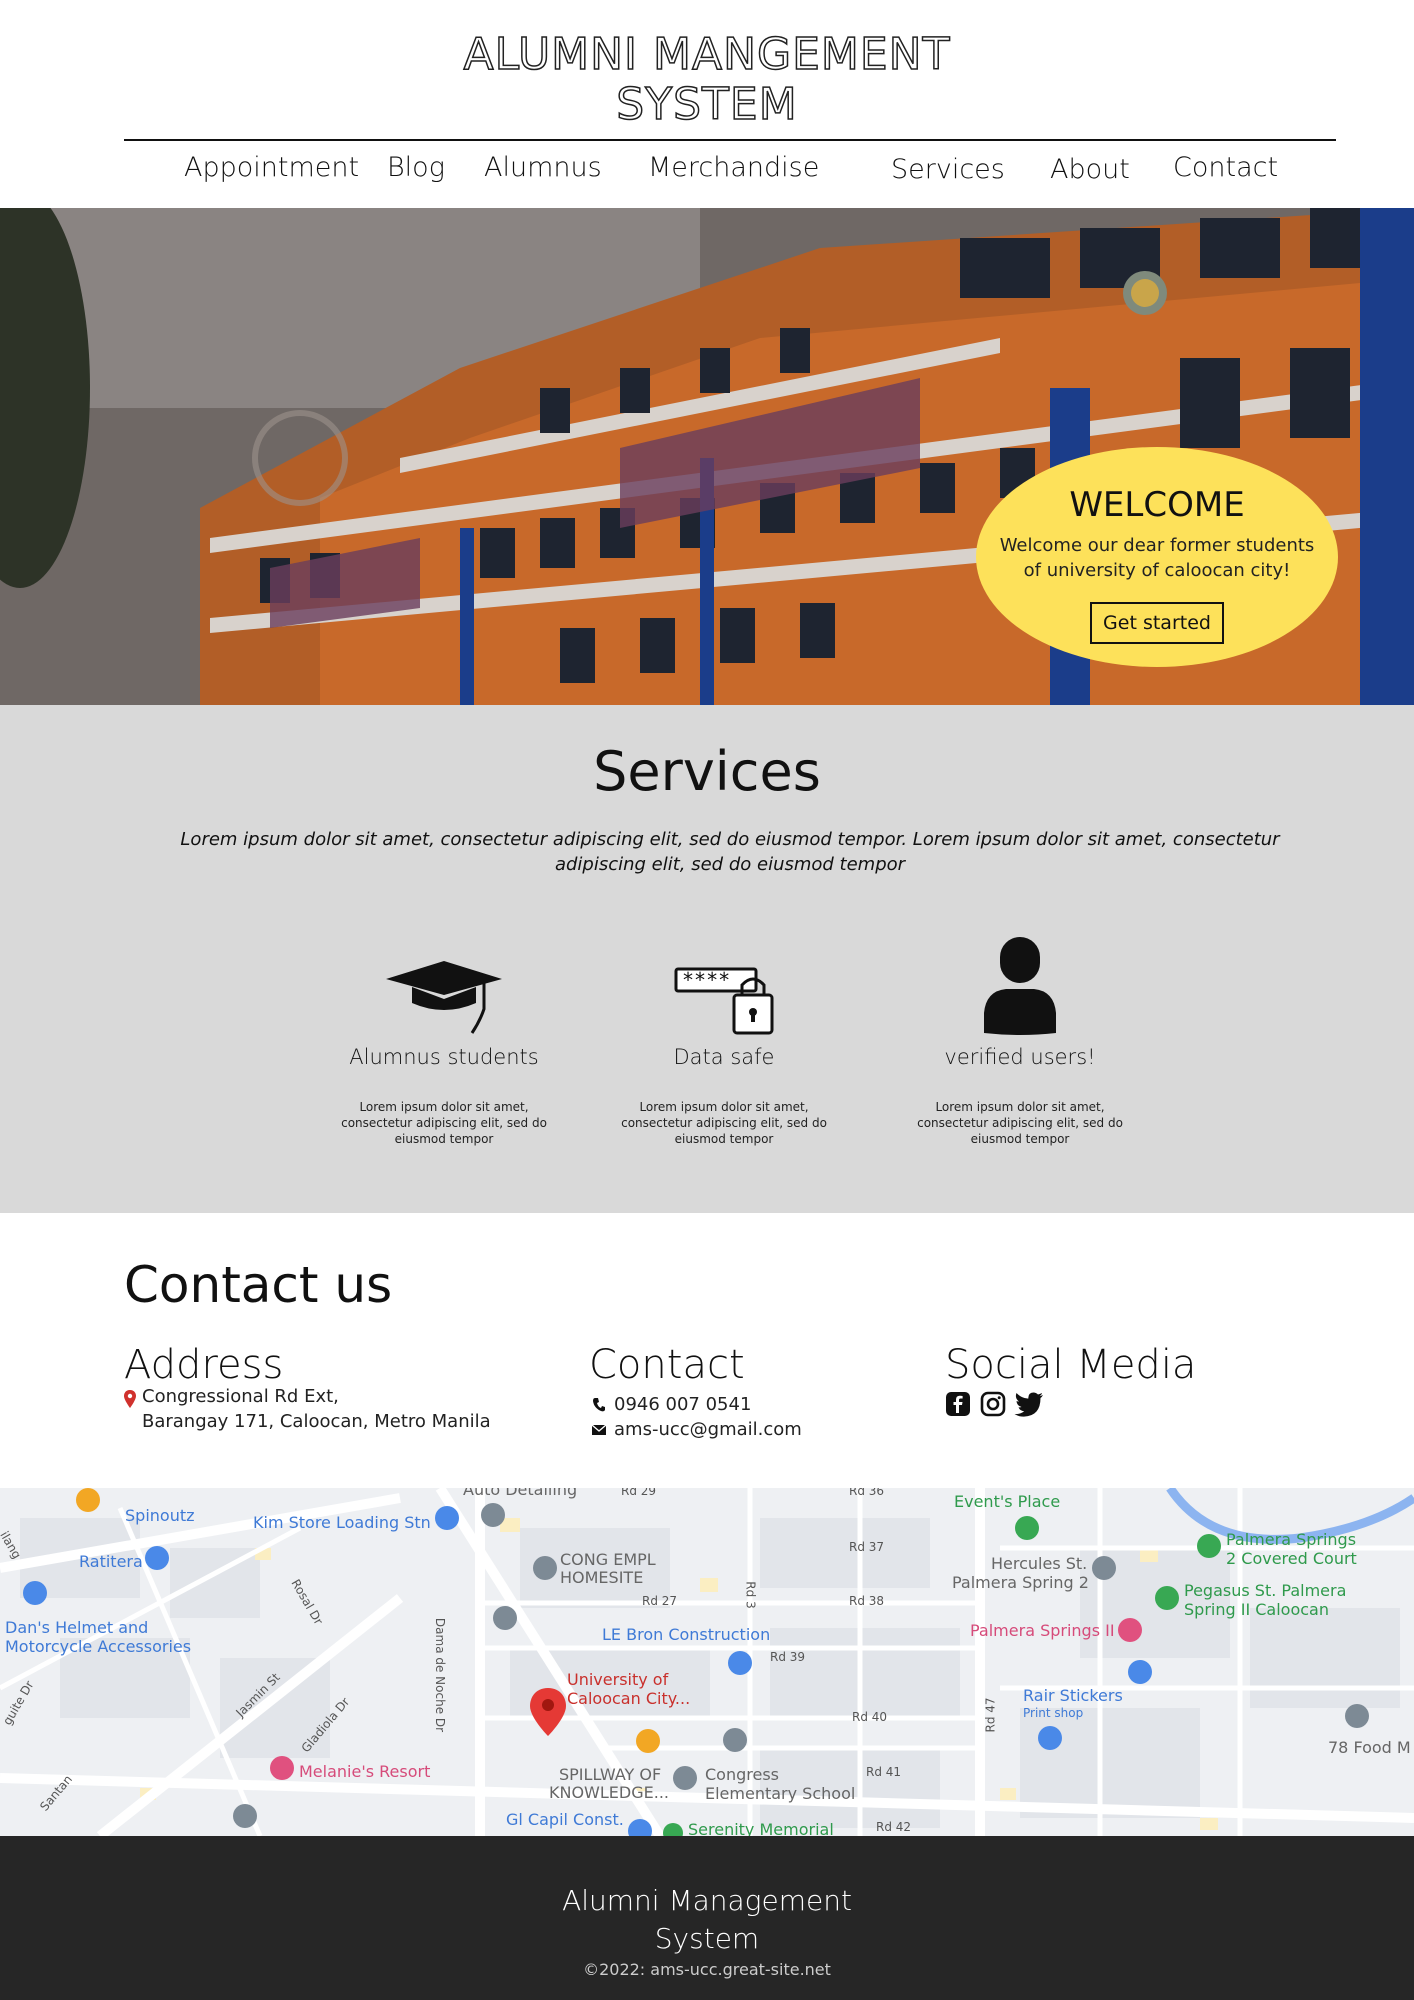  I want to click on nav-about: About, so click(1090, 169).